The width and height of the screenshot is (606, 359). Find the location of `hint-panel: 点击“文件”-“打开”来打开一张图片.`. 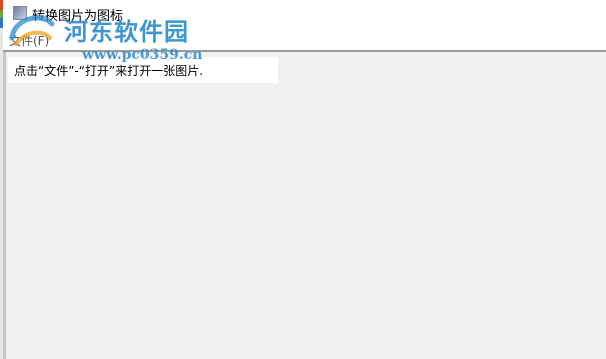

hint-panel: 点击“文件”-“打开”来打开一张图片. is located at coordinates (143, 70).